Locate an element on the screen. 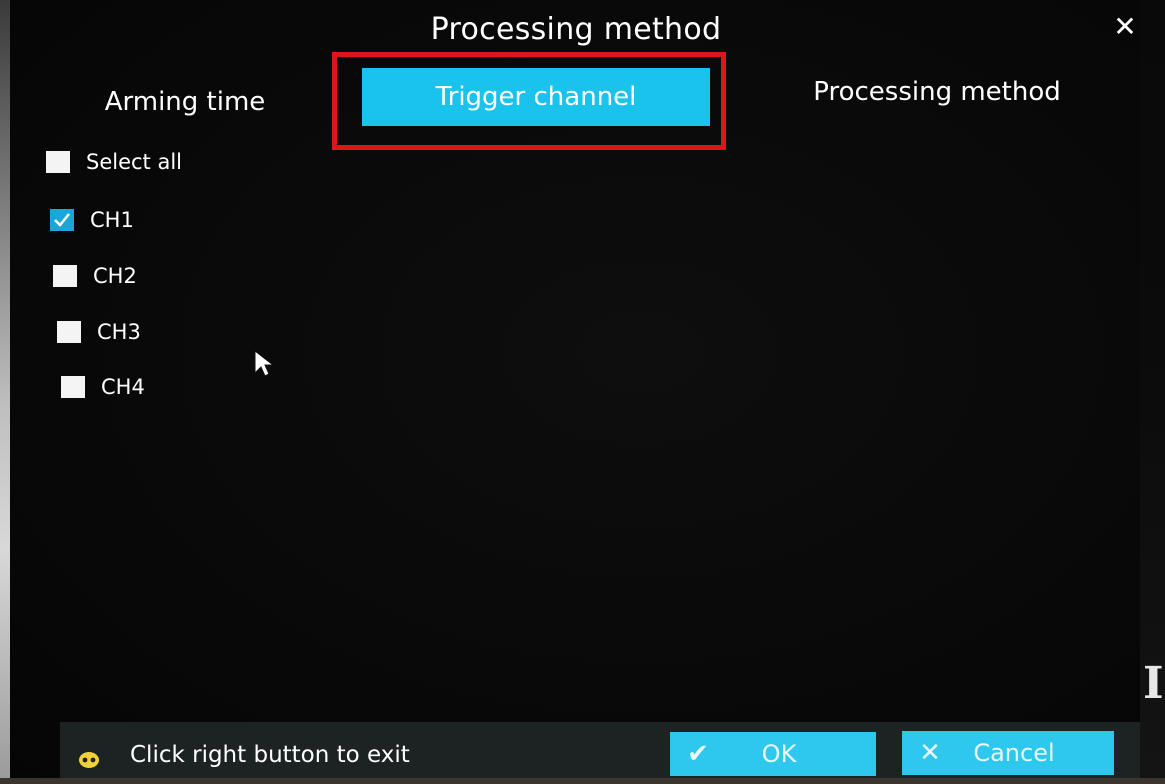 This screenshot has height=784, width=1165. select-all-row: Select all is located at coordinates (114, 162).